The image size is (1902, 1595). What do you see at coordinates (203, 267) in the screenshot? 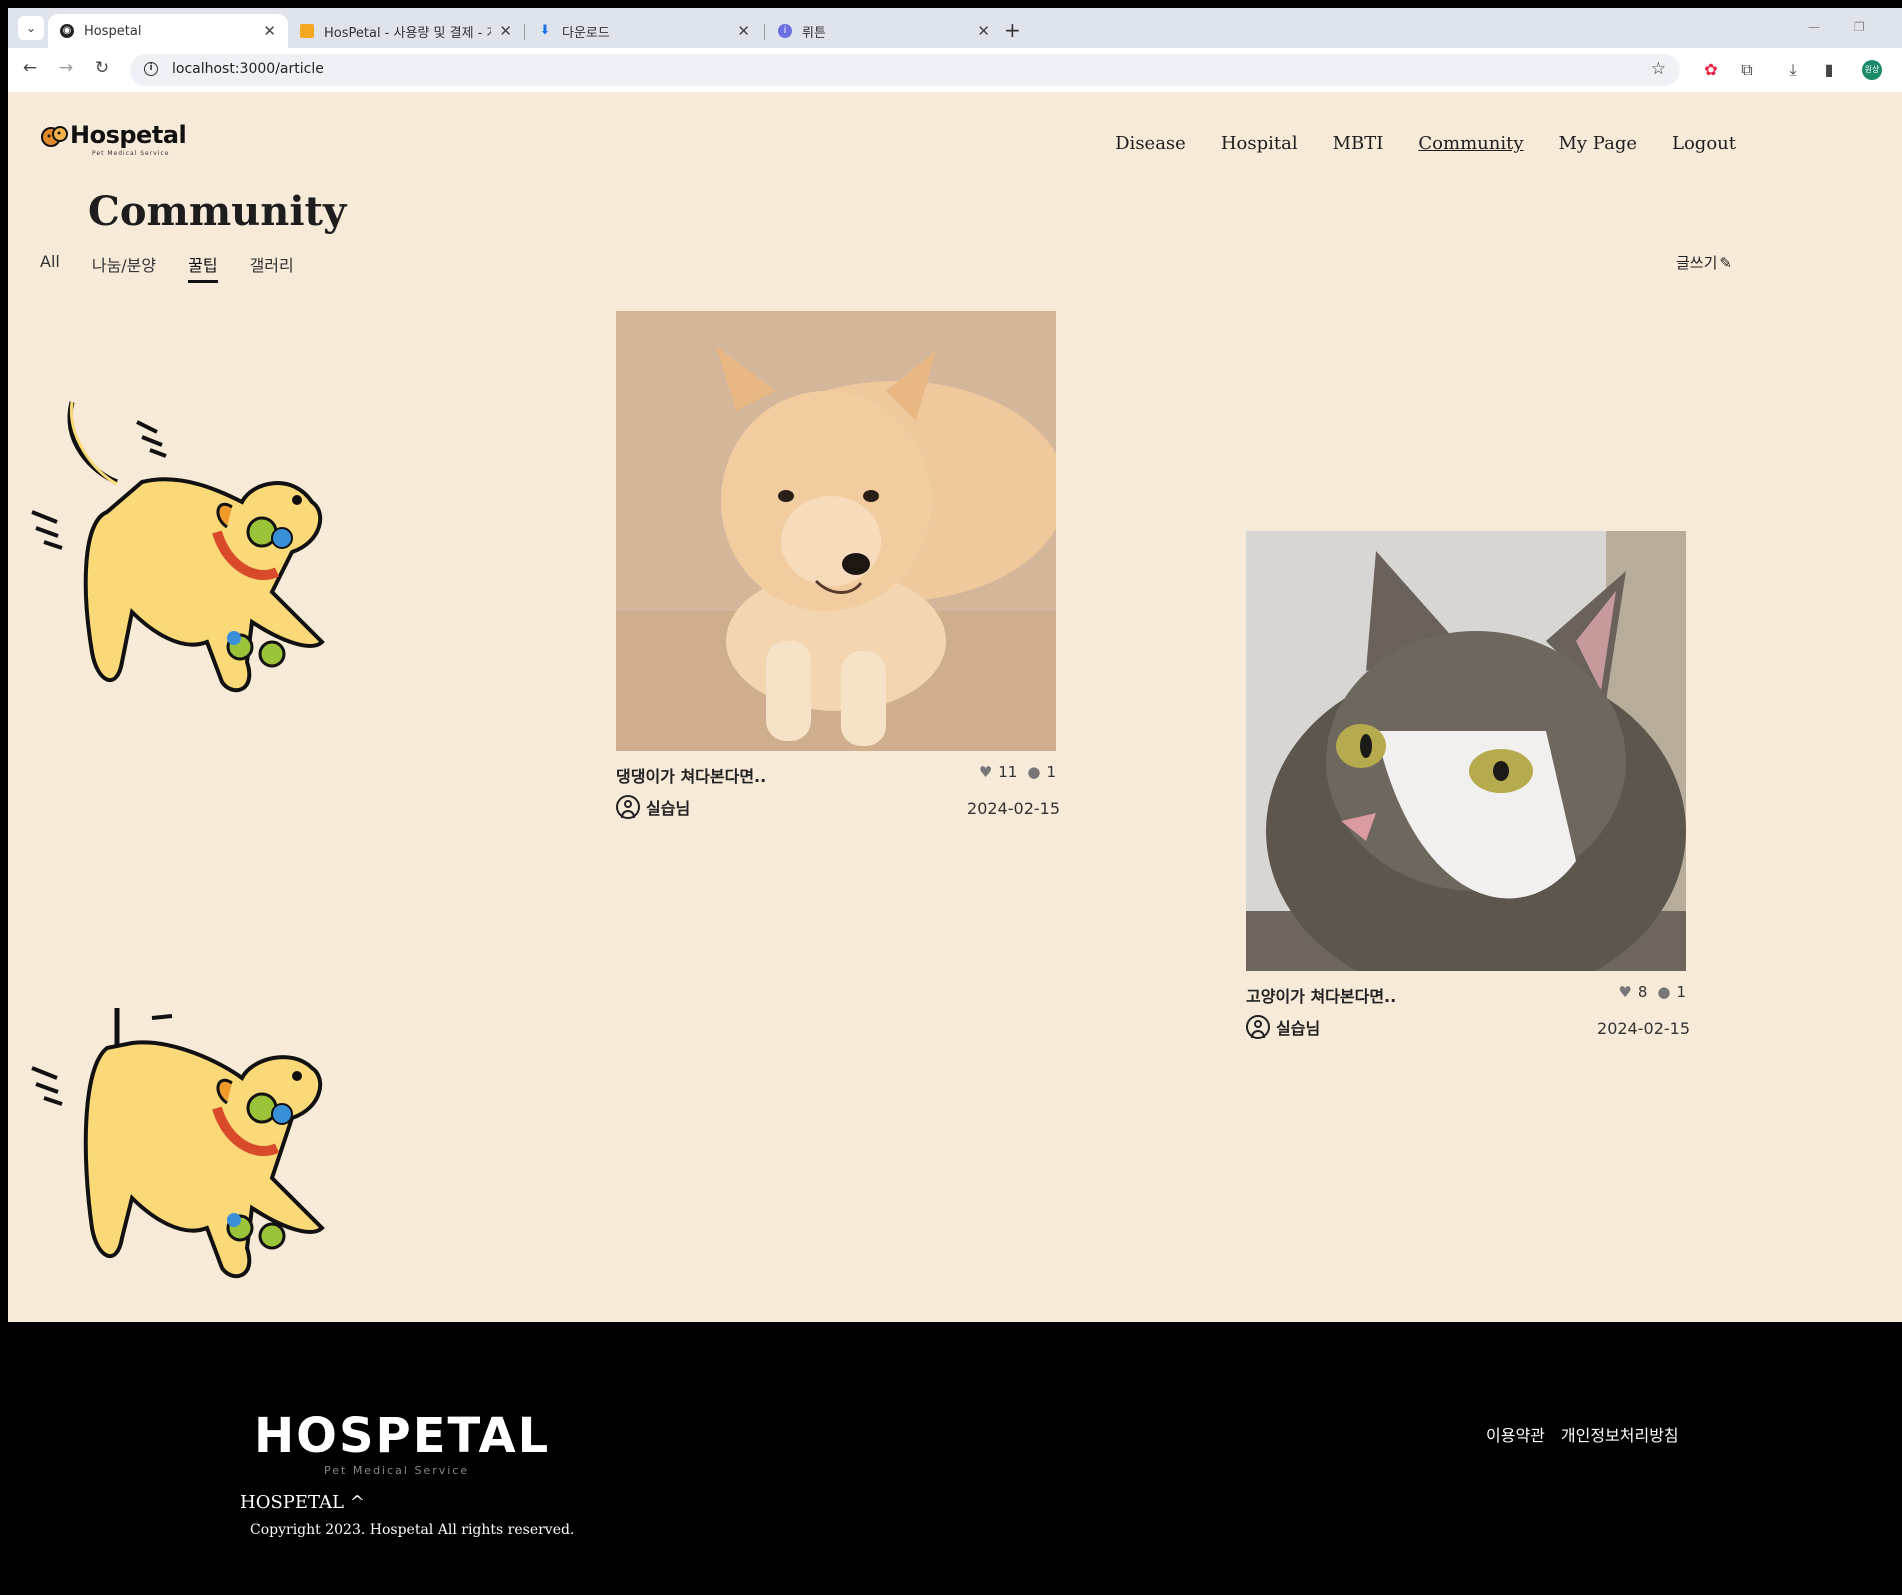
I see `tab-tips: 꿀팁` at bounding box center [203, 267].